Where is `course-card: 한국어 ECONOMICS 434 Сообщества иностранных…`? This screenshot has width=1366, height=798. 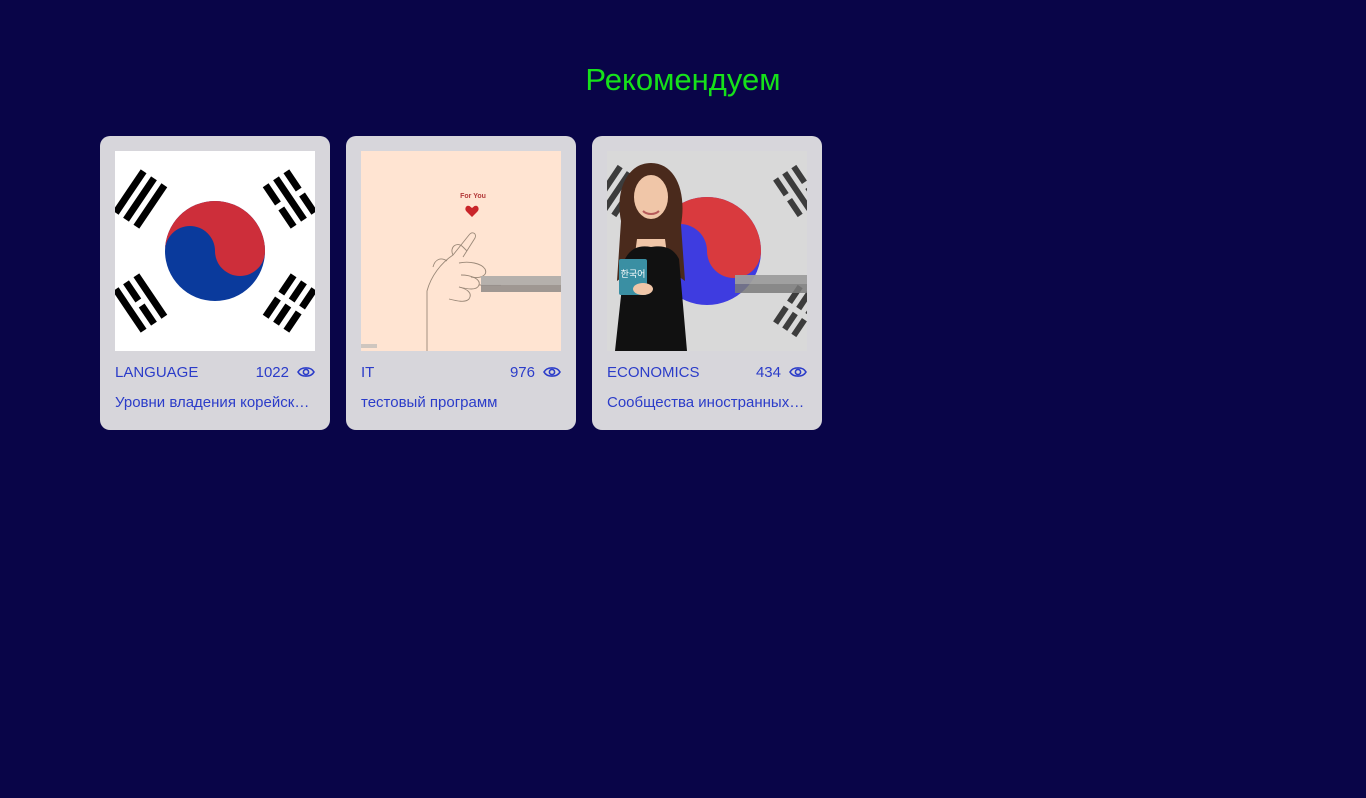 course-card: 한국어 ECONOMICS 434 Сообщества иностранных… is located at coordinates (707, 283).